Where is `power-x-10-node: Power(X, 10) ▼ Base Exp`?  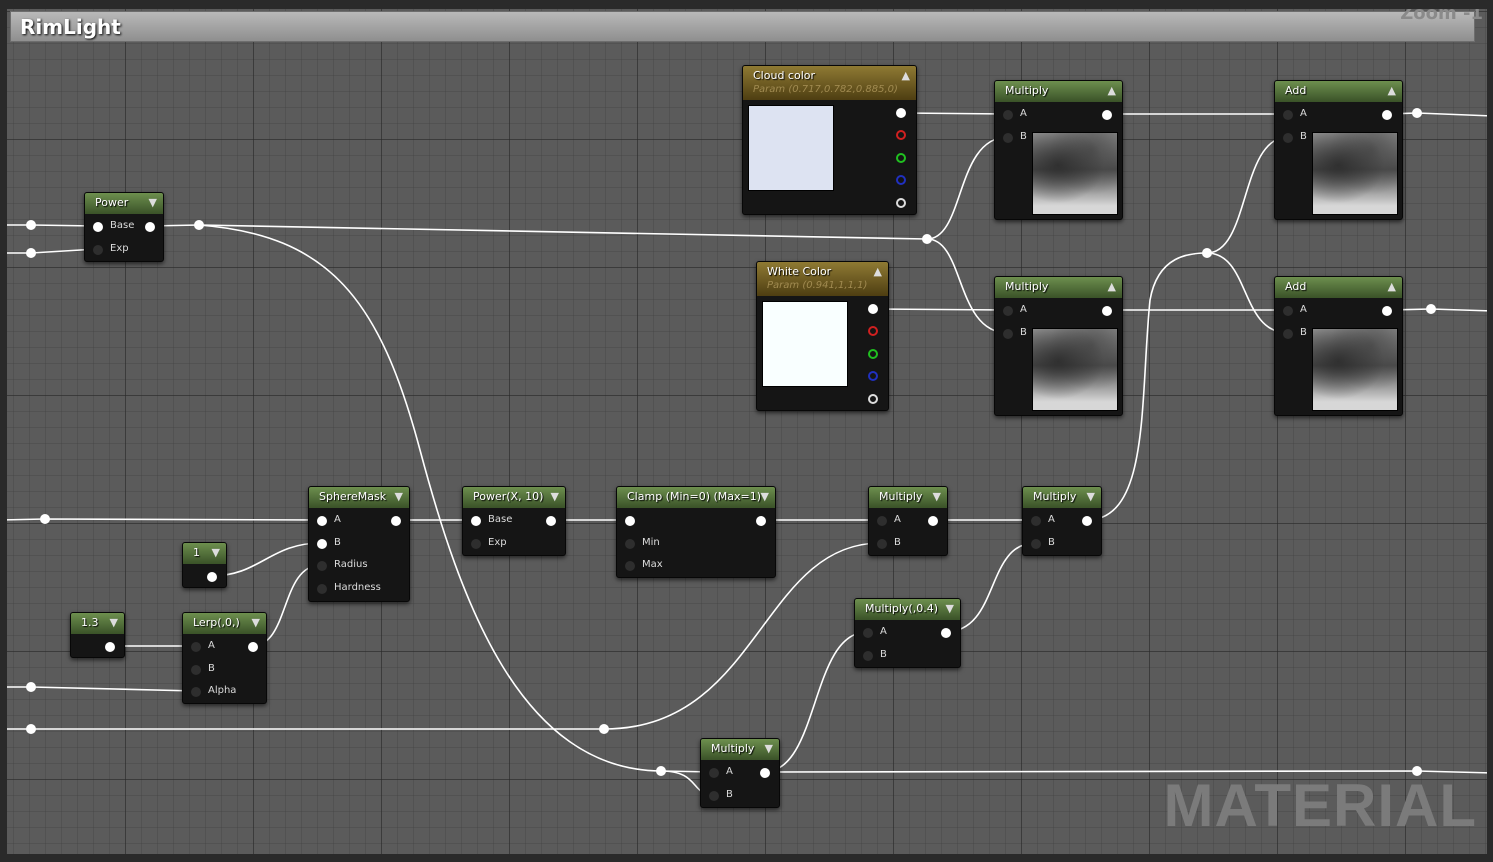 power-x-10-node: Power(X, 10) ▼ Base Exp is located at coordinates (514, 521).